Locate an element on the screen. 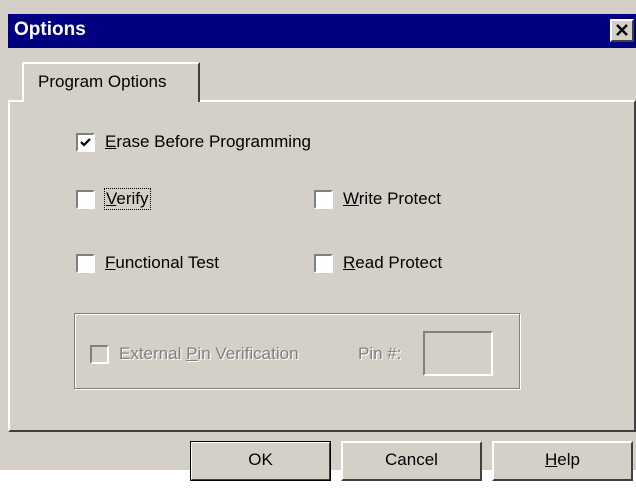 The width and height of the screenshot is (636, 499). external-pin-verification-checkbox: External Pin Verification is located at coordinates (194, 354).